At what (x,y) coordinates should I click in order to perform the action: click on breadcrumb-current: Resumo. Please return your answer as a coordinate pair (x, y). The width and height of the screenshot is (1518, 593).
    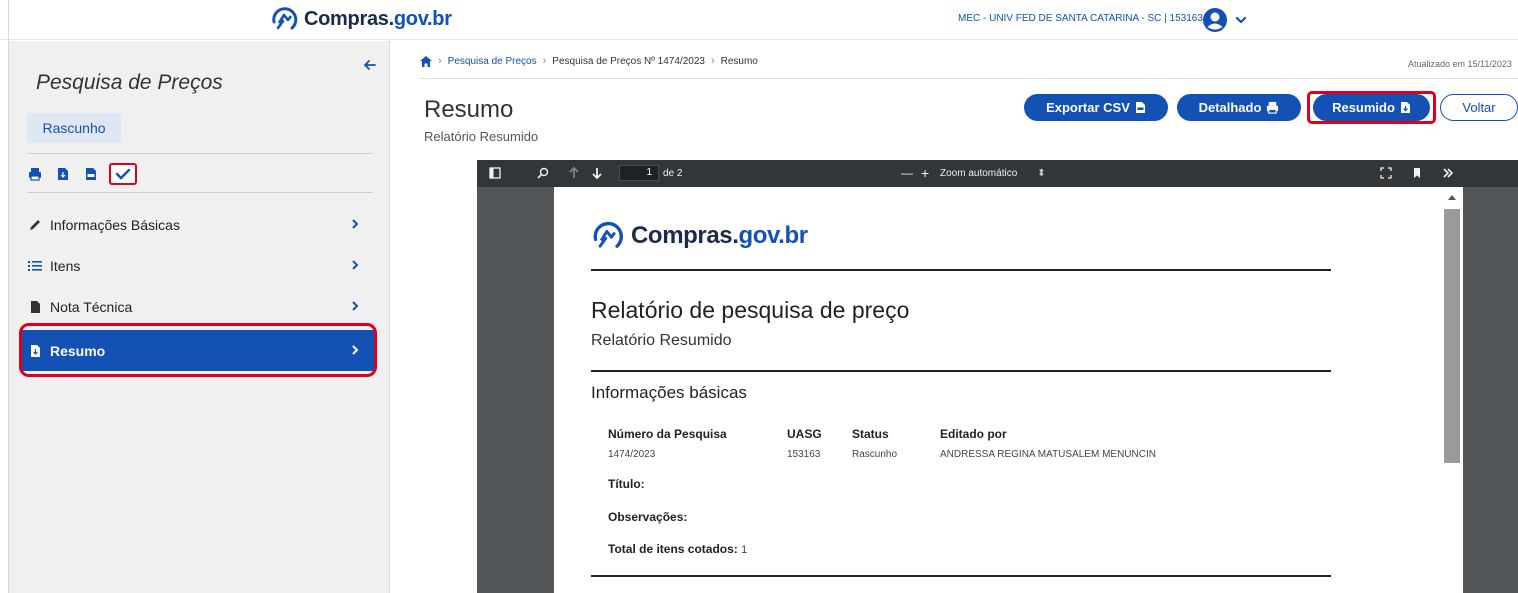
    Looking at the image, I should click on (739, 61).